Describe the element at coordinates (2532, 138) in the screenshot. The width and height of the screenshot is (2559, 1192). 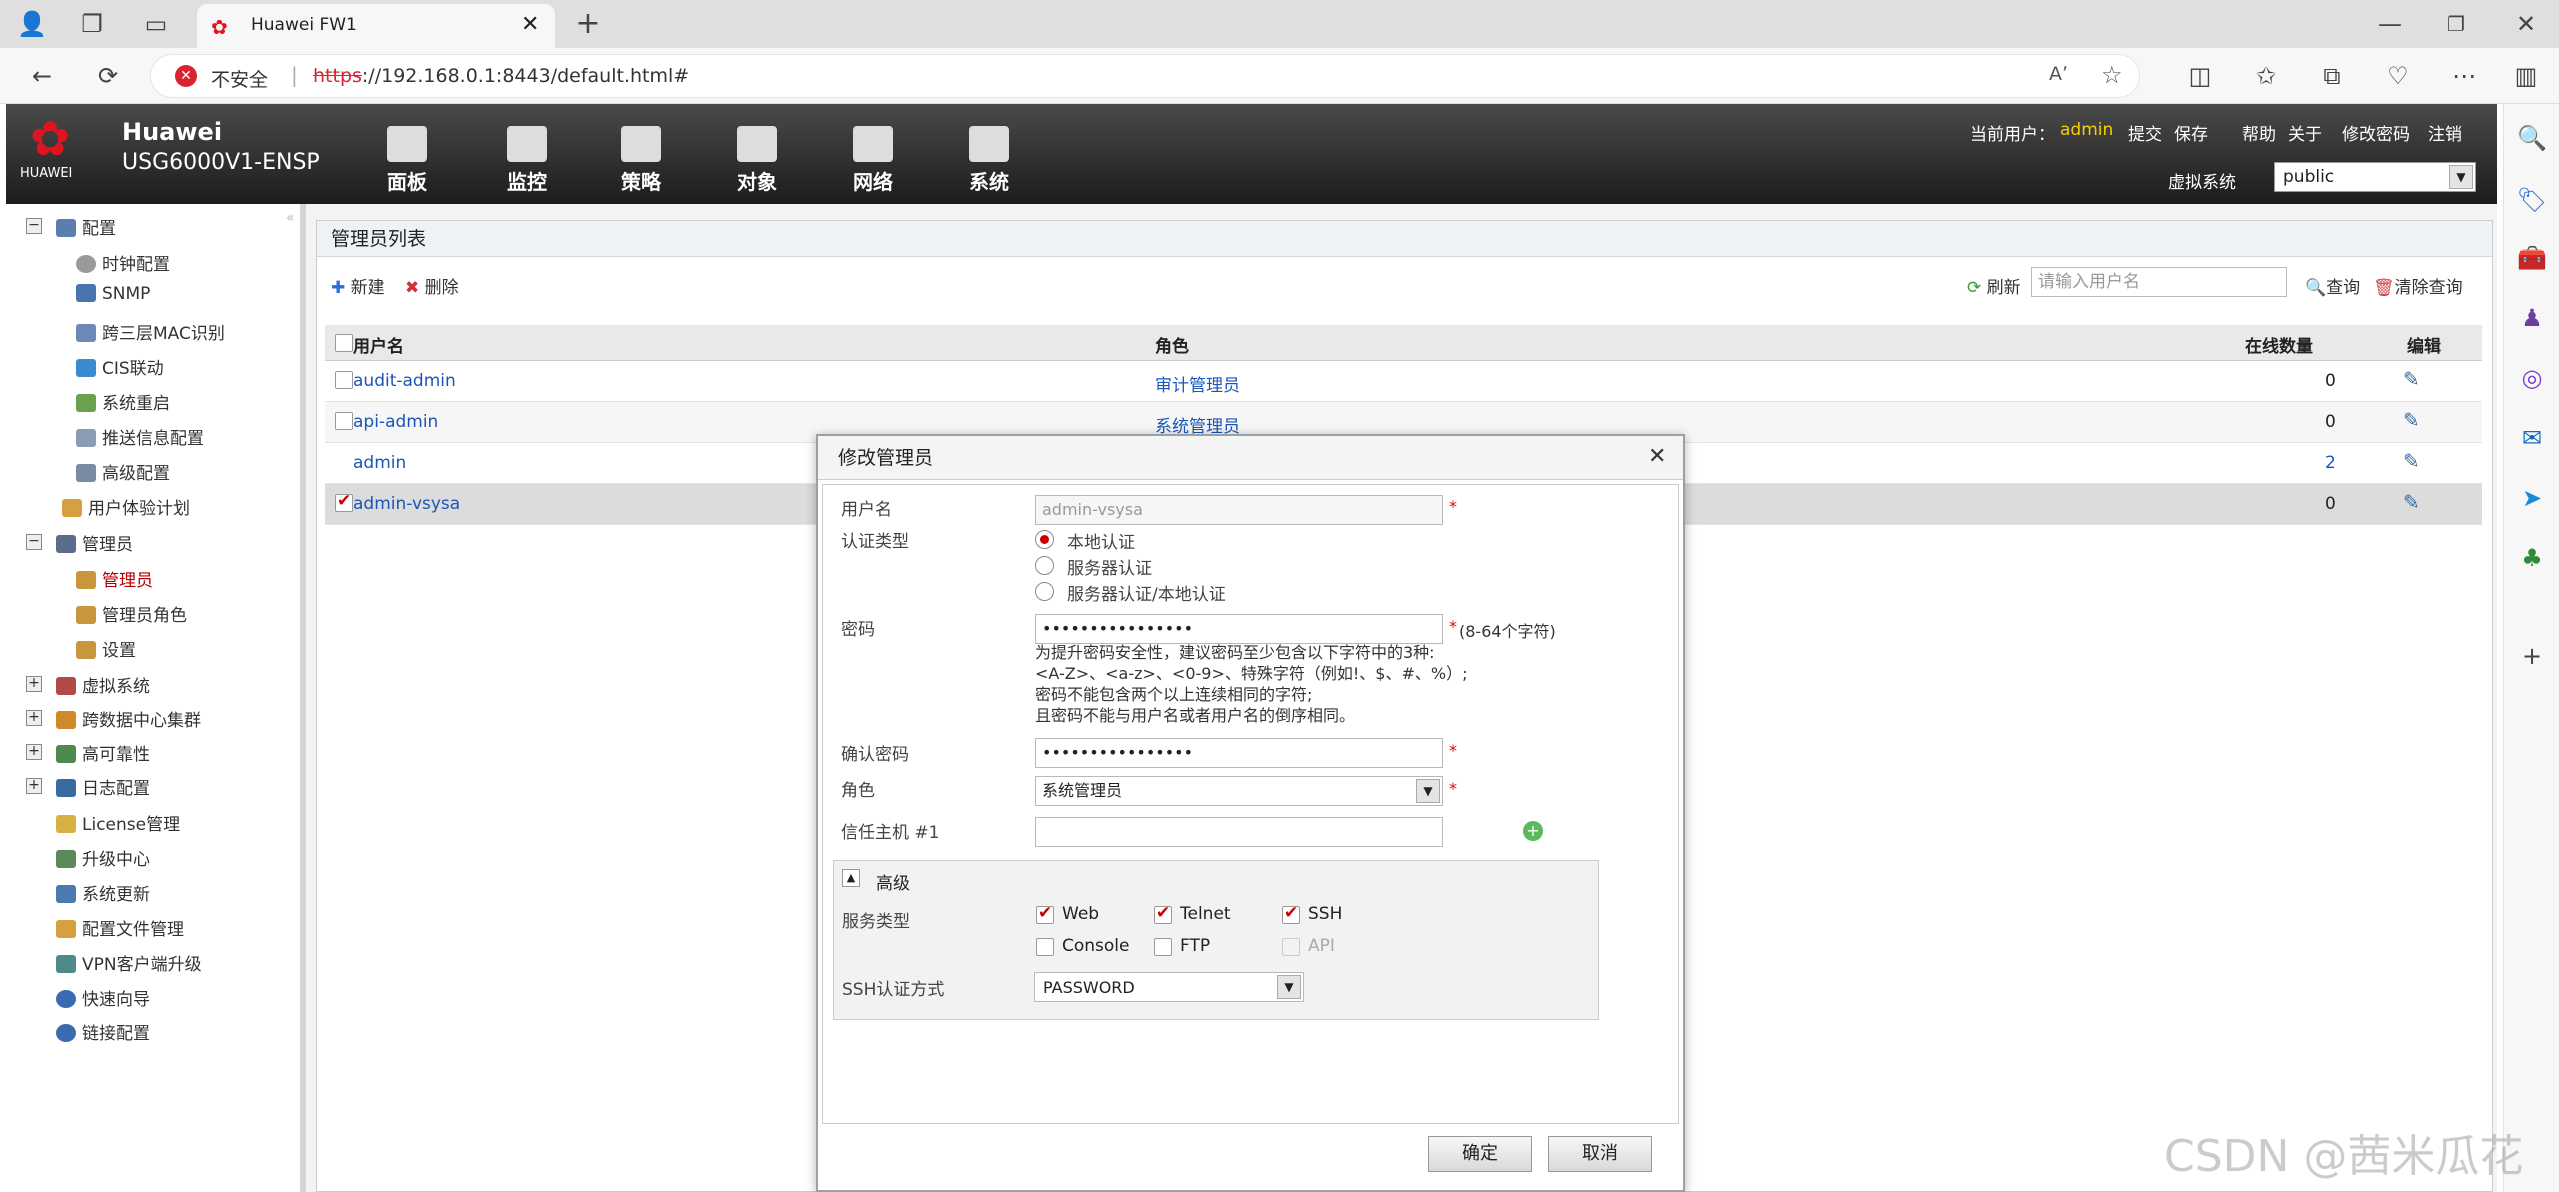
I see `search-icon: 🔍` at that location.